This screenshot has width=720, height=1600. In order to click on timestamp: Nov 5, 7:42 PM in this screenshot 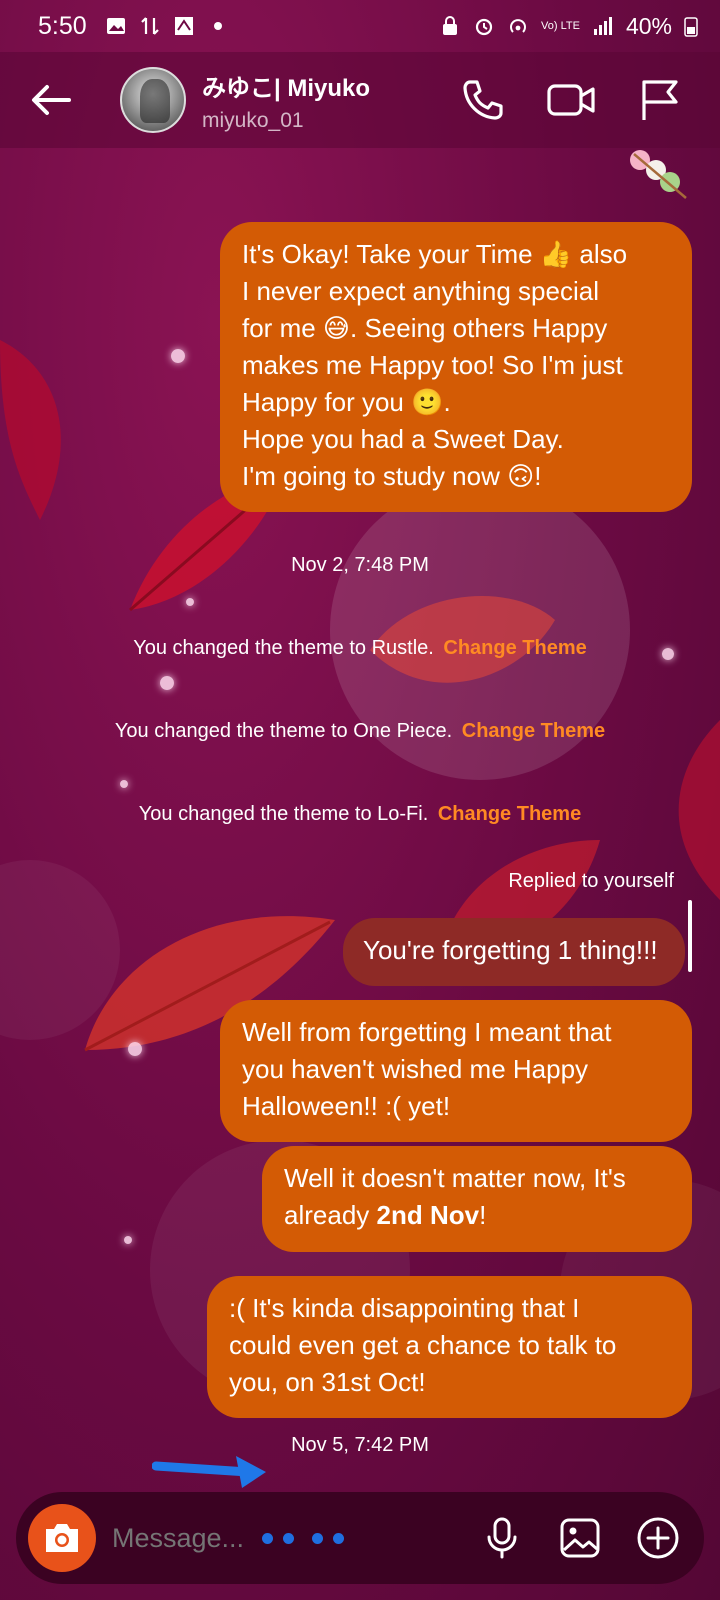, I will do `click(360, 1445)`.